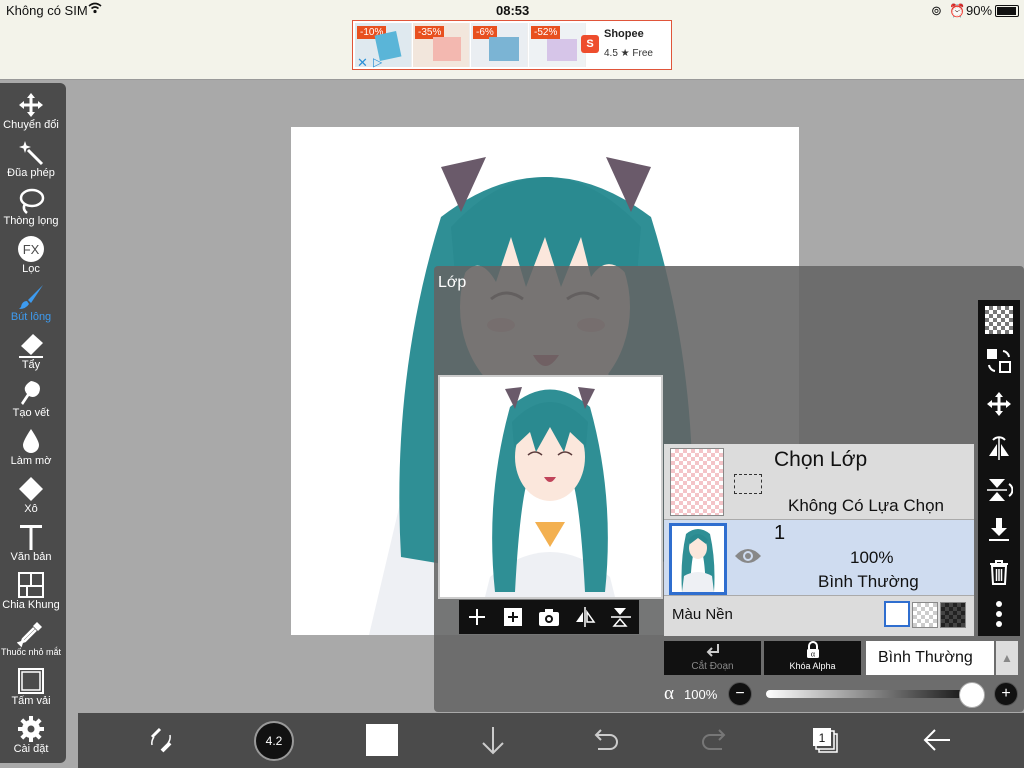 This screenshot has width=1024, height=768. I want to click on merge-swap-icon, so click(999, 361).